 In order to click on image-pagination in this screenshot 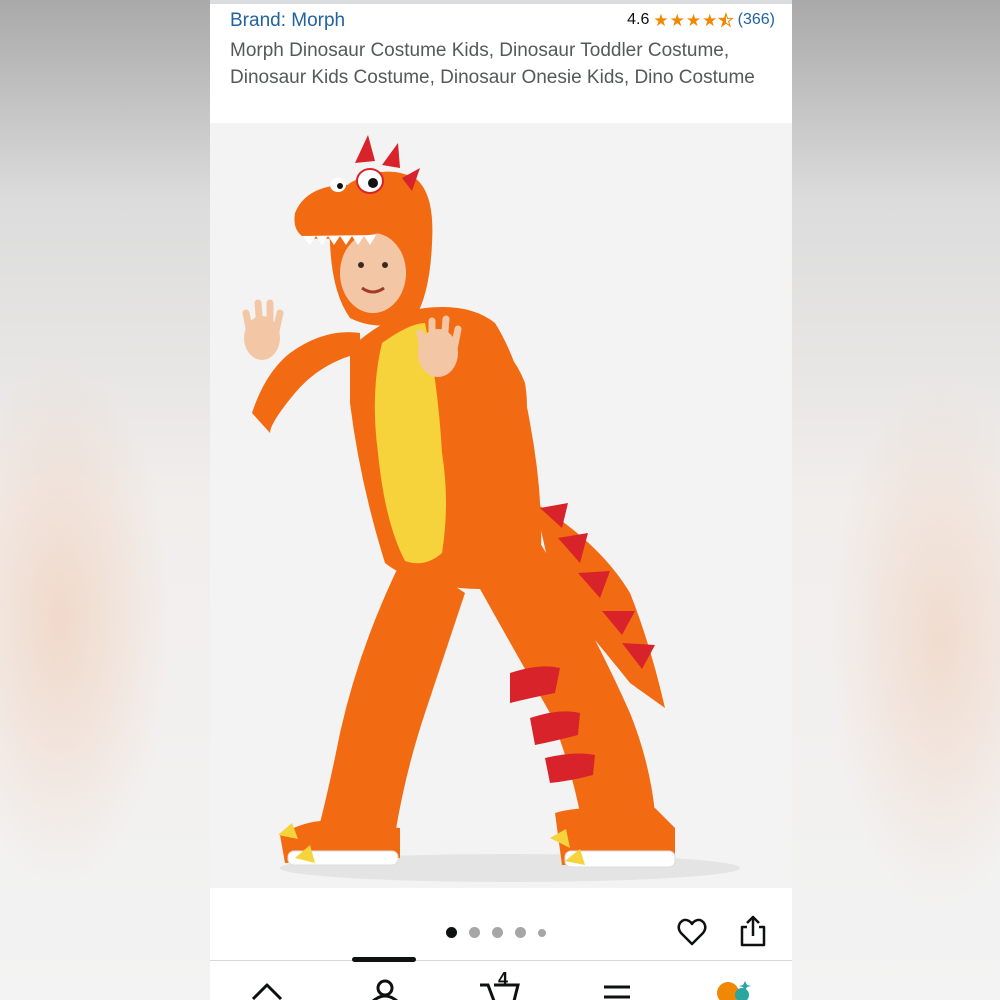, I will do `click(496, 932)`.